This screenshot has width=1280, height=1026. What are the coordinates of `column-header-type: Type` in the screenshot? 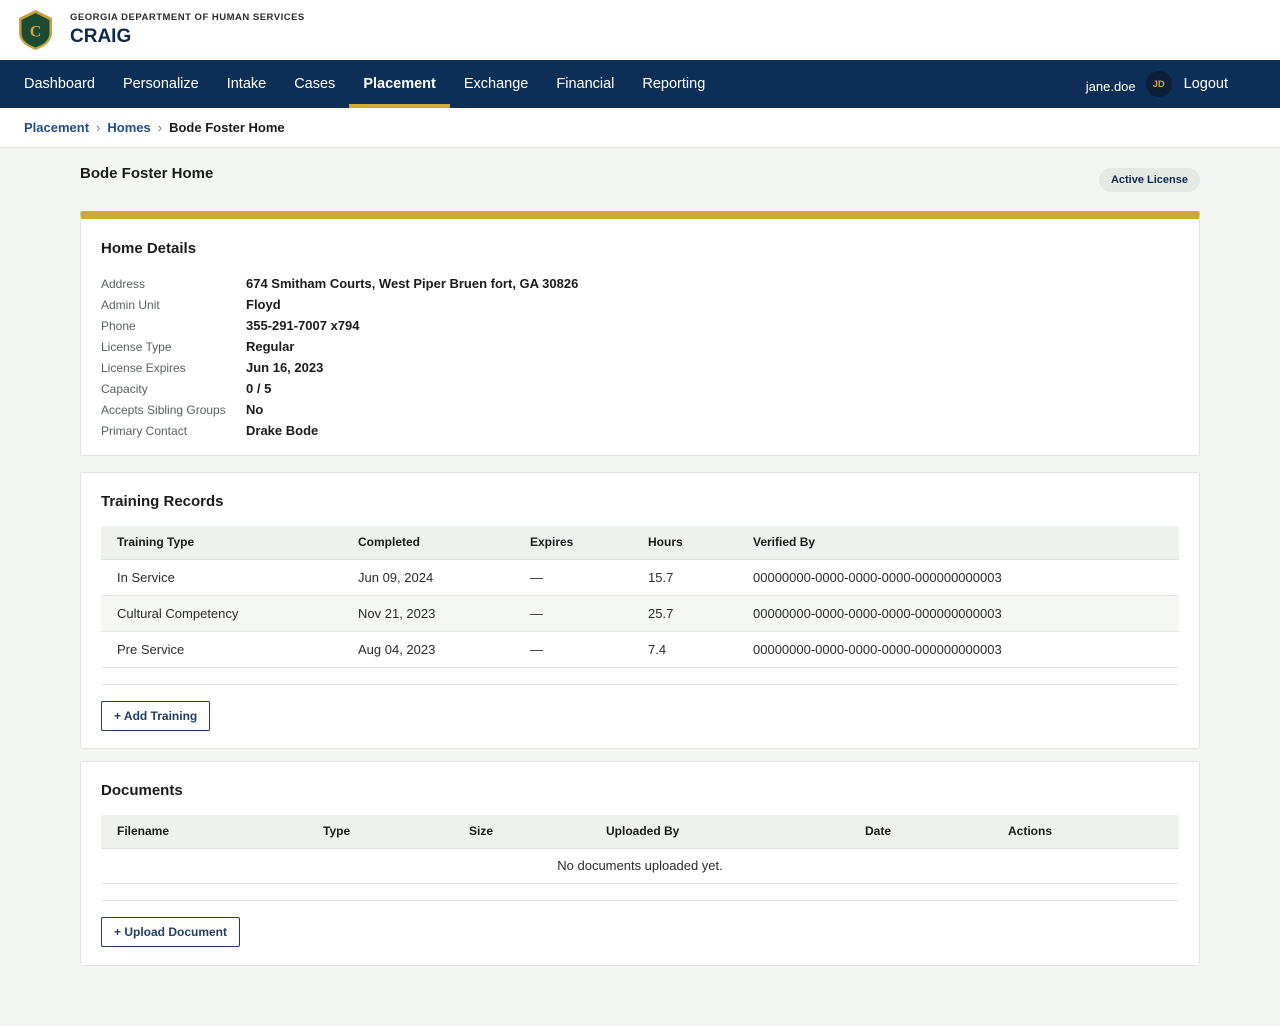 It's located at (380, 832).